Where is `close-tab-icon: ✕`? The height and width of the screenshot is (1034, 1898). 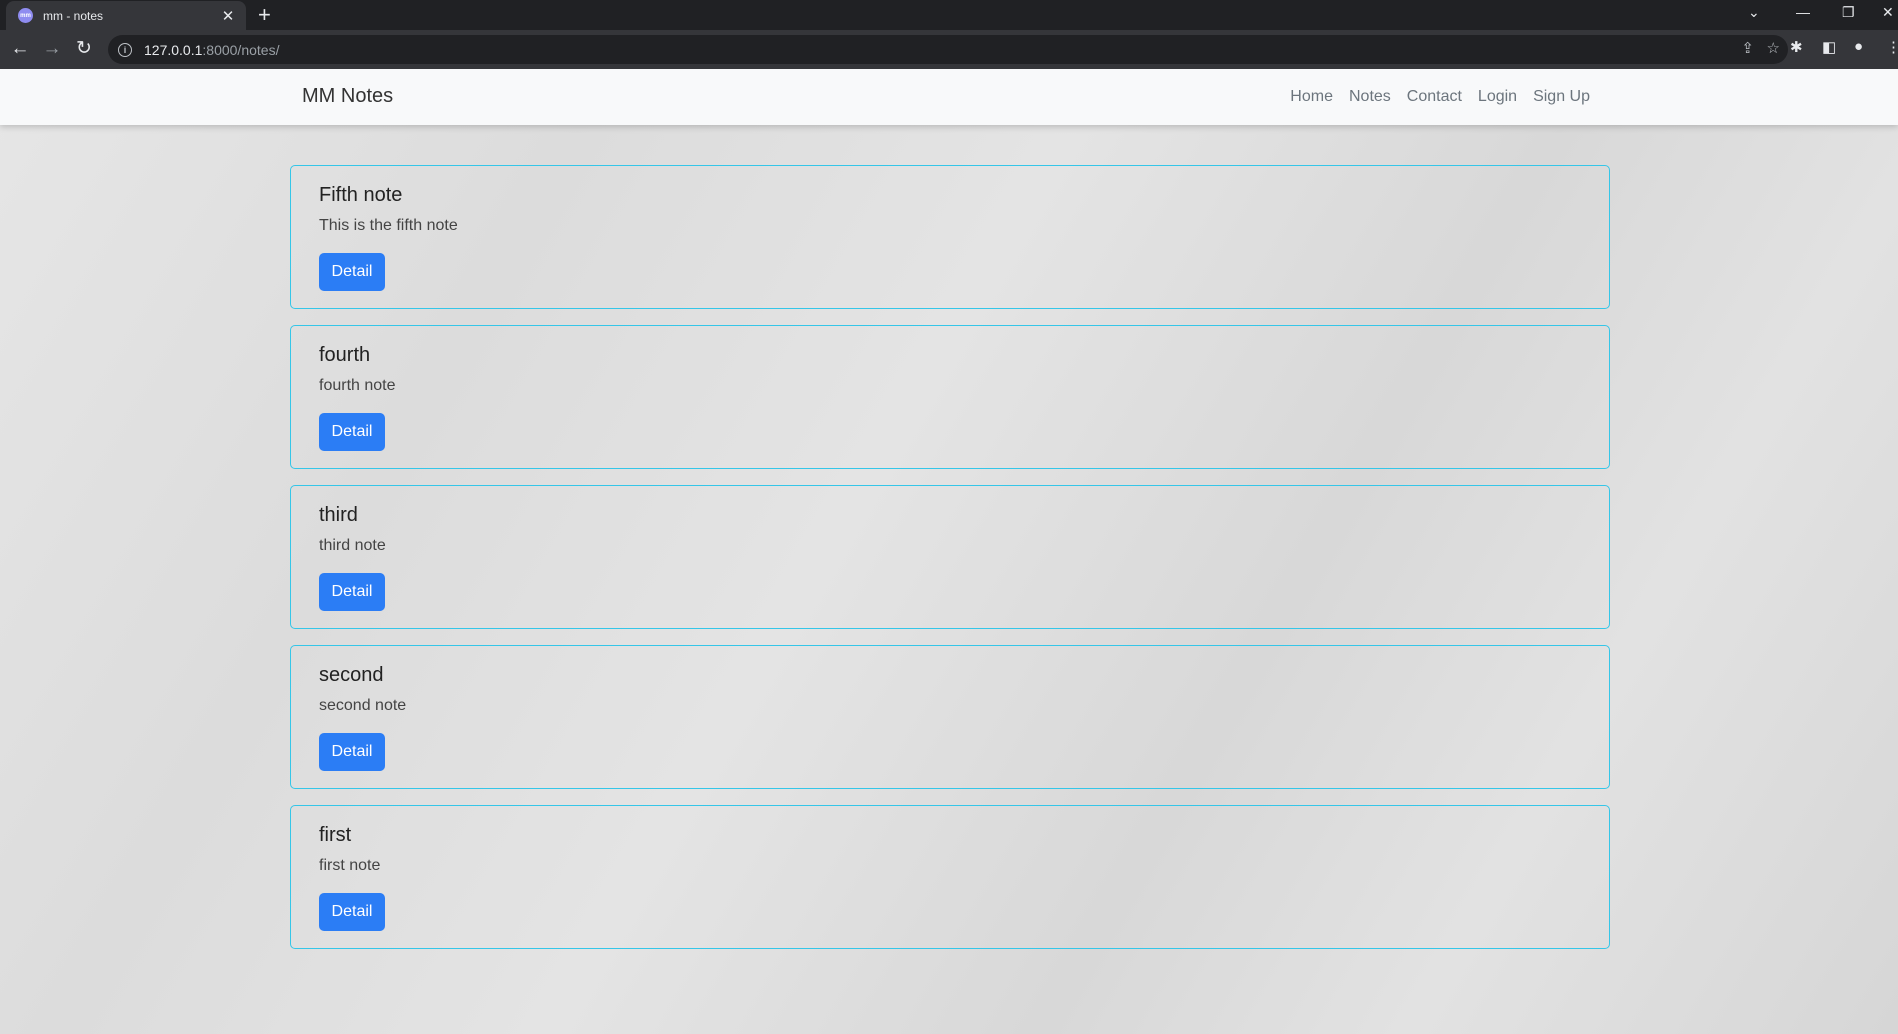
close-tab-icon: ✕ is located at coordinates (228, 16).